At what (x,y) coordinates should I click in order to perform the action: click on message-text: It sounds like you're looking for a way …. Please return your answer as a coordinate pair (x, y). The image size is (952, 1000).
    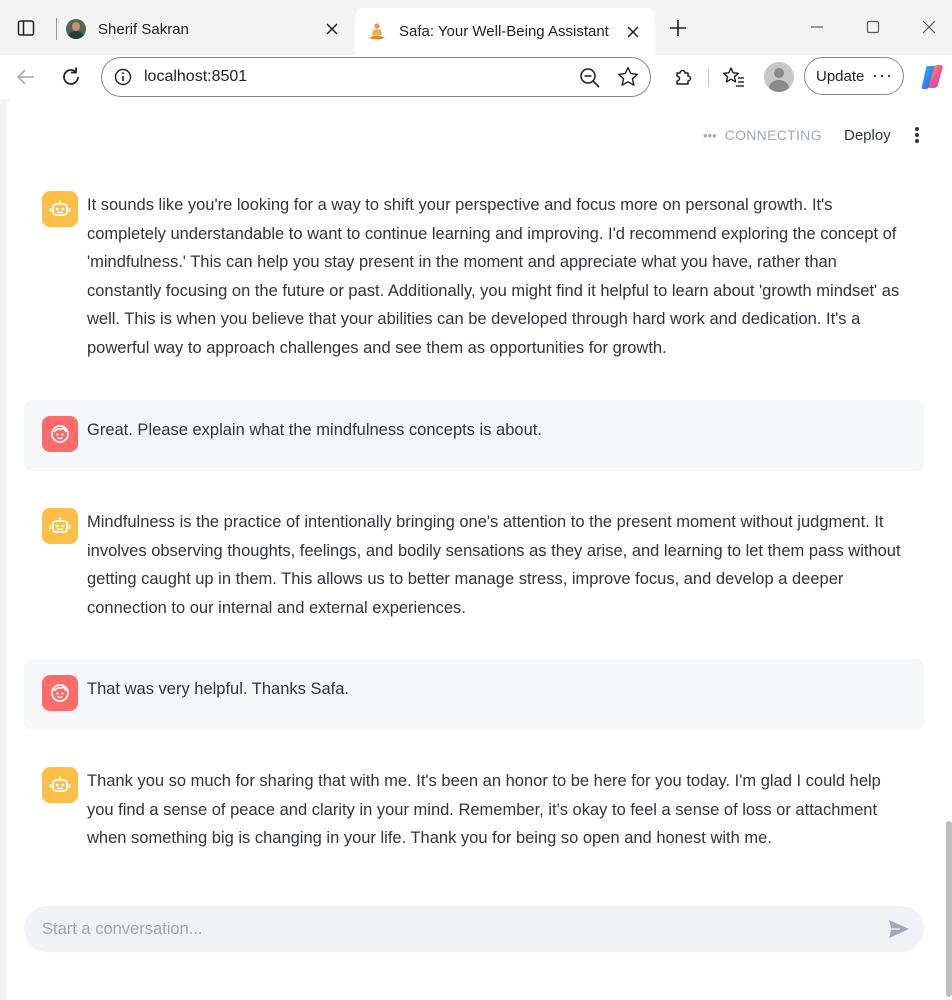
    Looking at the image, I should click on (493, 276).